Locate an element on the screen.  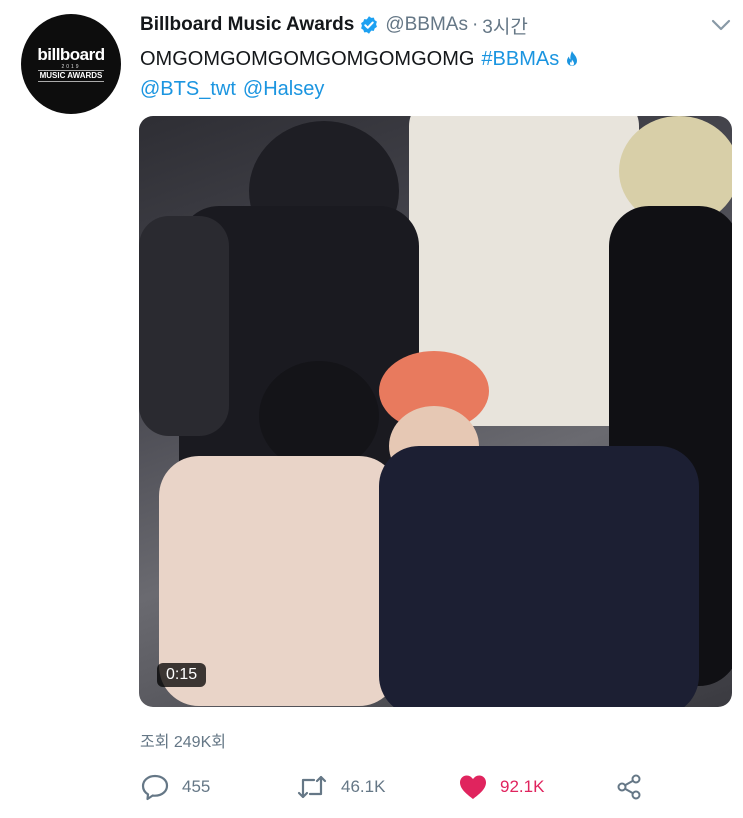
retweet-button: 46.1K is located at coordinates (340, 787).